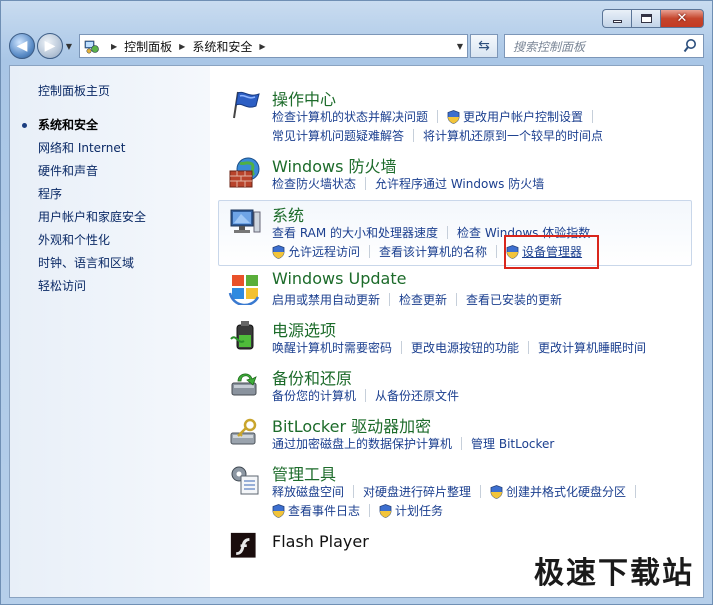  What do you see at coordinates (92, 217) in the screenshot?
I see `sidebar-item-user-accounts: 用户帐户和家庭安全` at bounding box center [92, 217].